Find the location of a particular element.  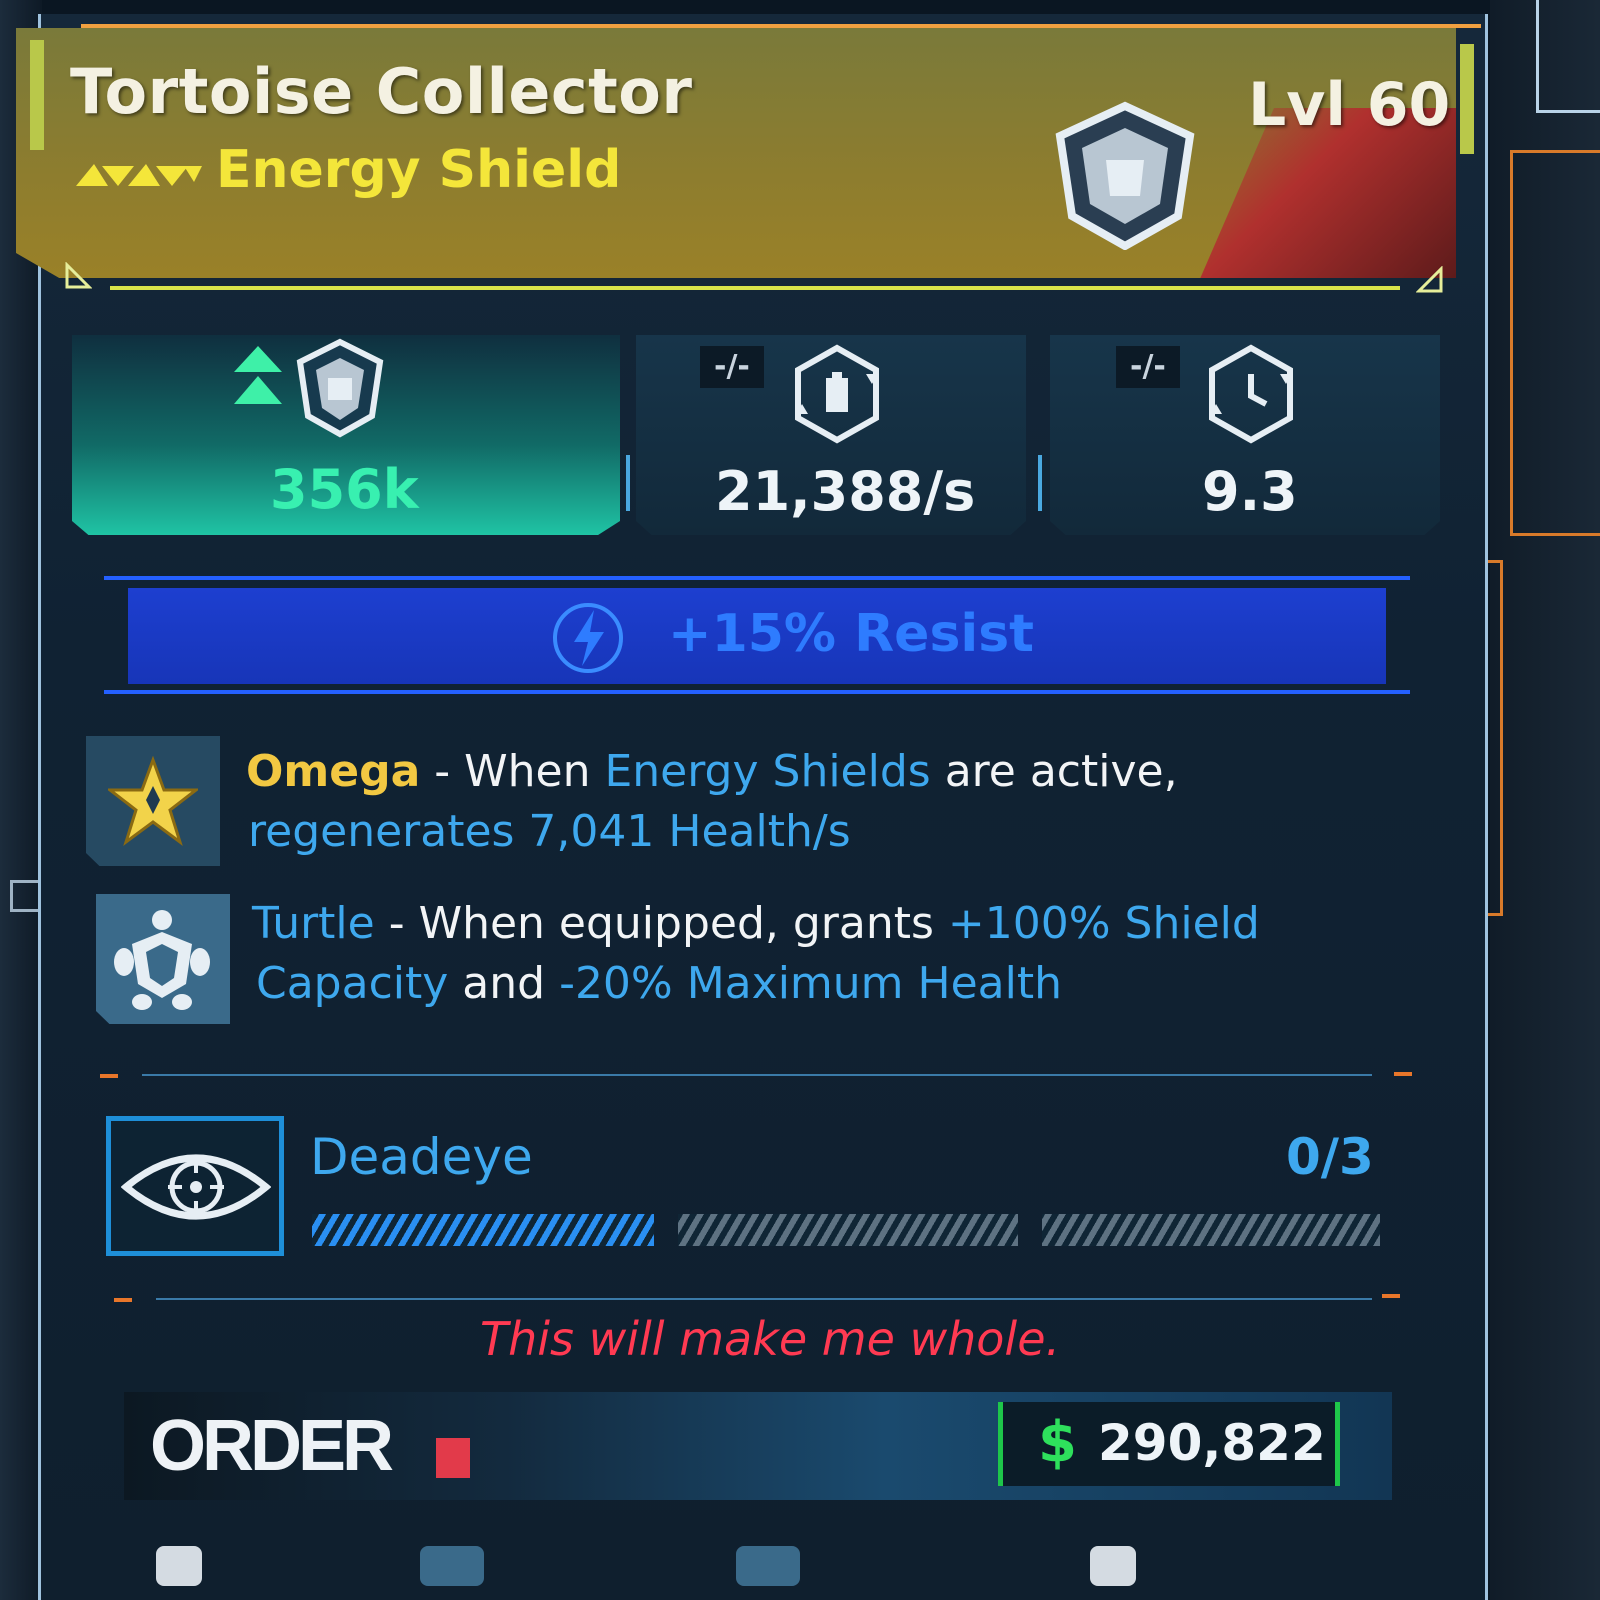

background-right-panel is located at coordinates (1535, 800).